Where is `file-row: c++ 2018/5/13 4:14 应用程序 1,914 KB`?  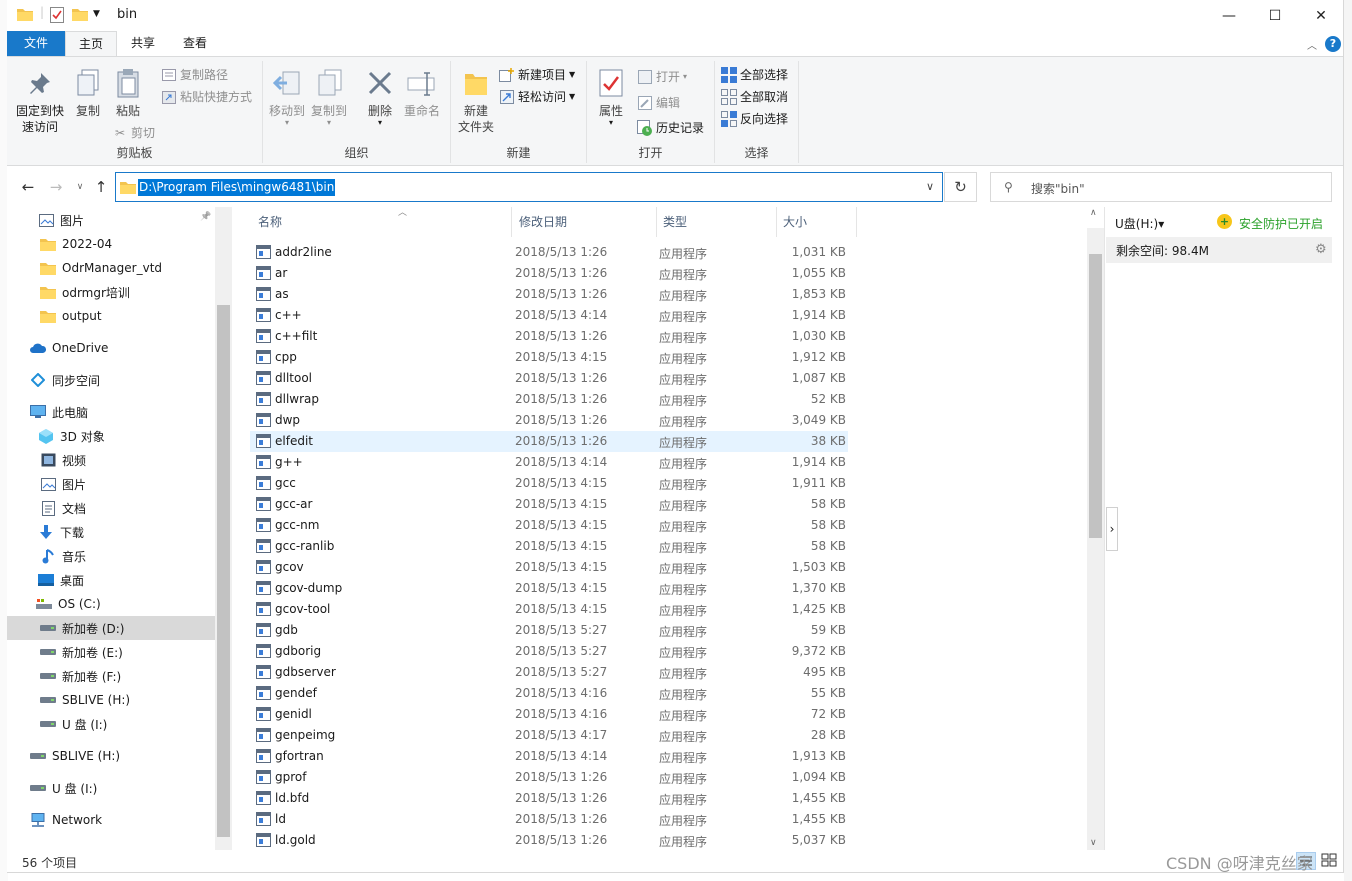 file-row: c++ 2018/5/13 4:14 应用程序 1,914 KB is located at coordinates (549, 315).